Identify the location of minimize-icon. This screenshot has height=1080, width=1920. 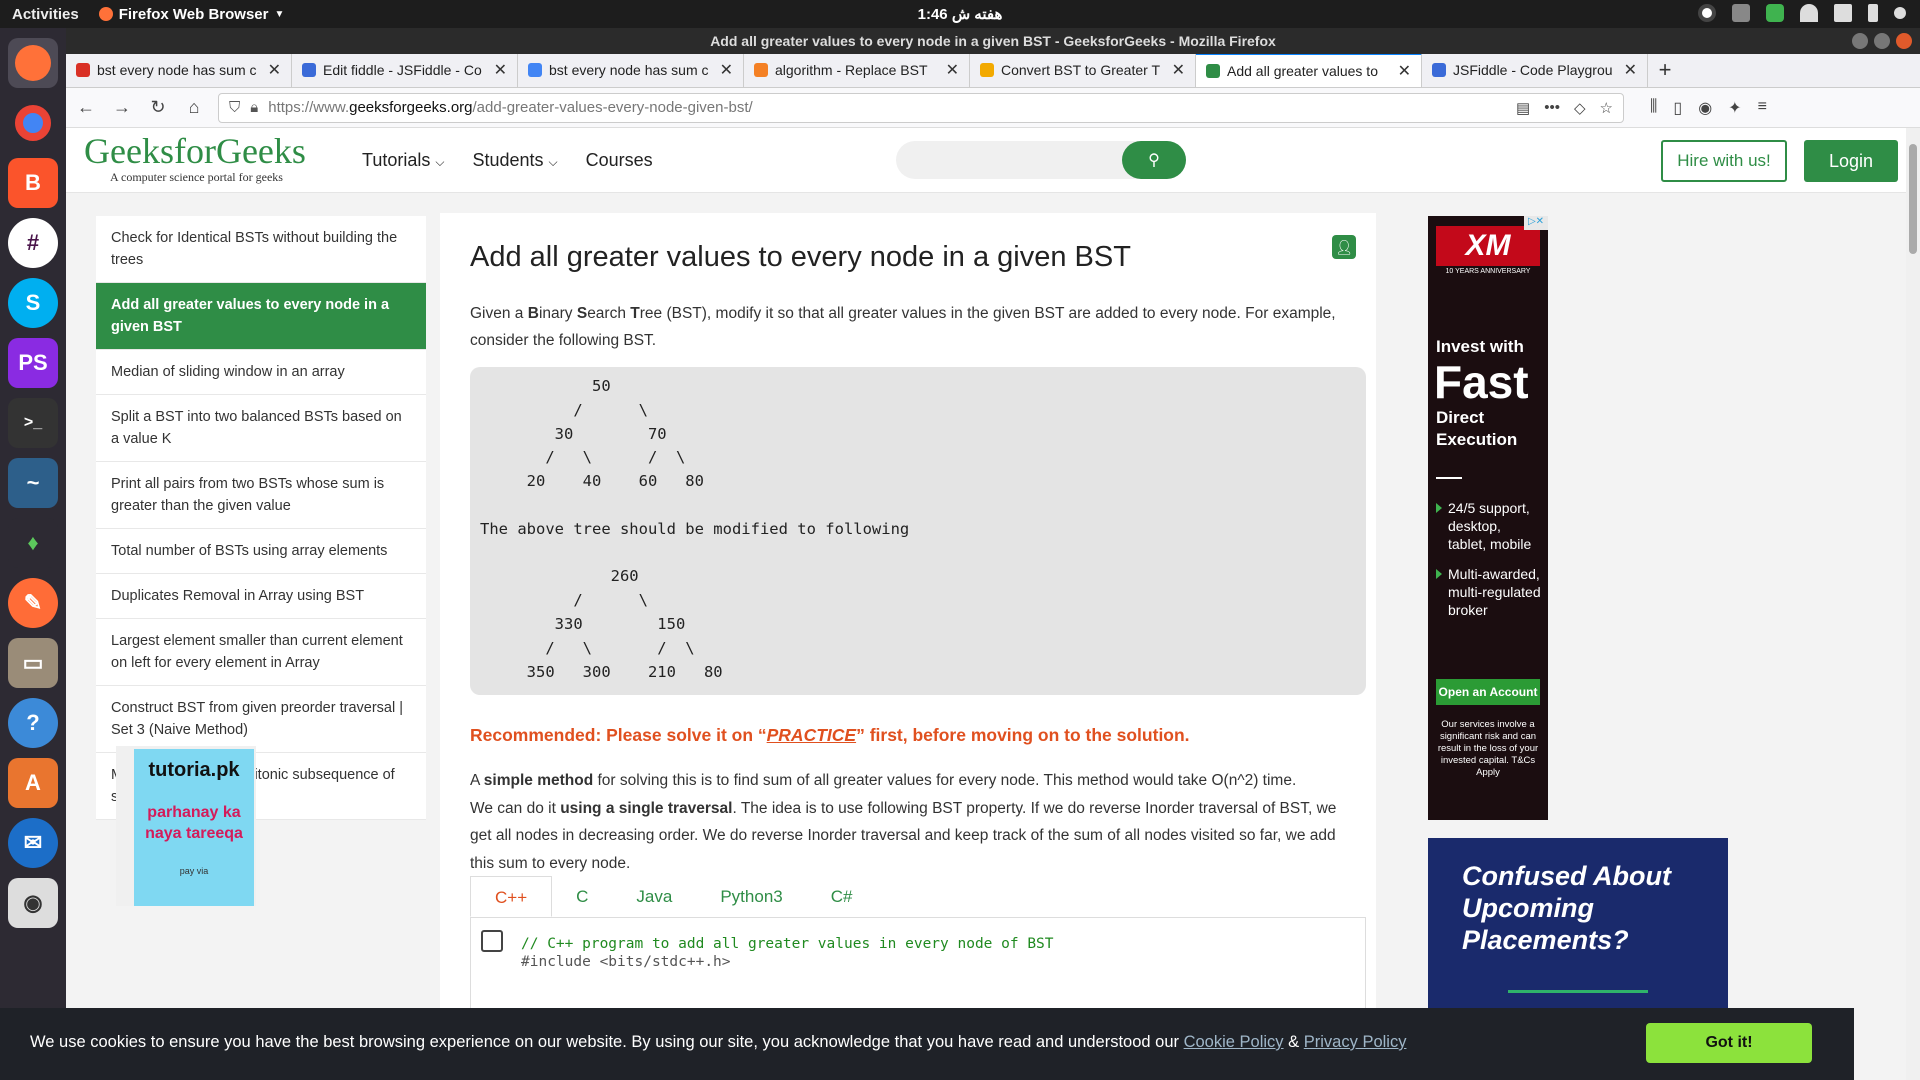
(1860, 41).